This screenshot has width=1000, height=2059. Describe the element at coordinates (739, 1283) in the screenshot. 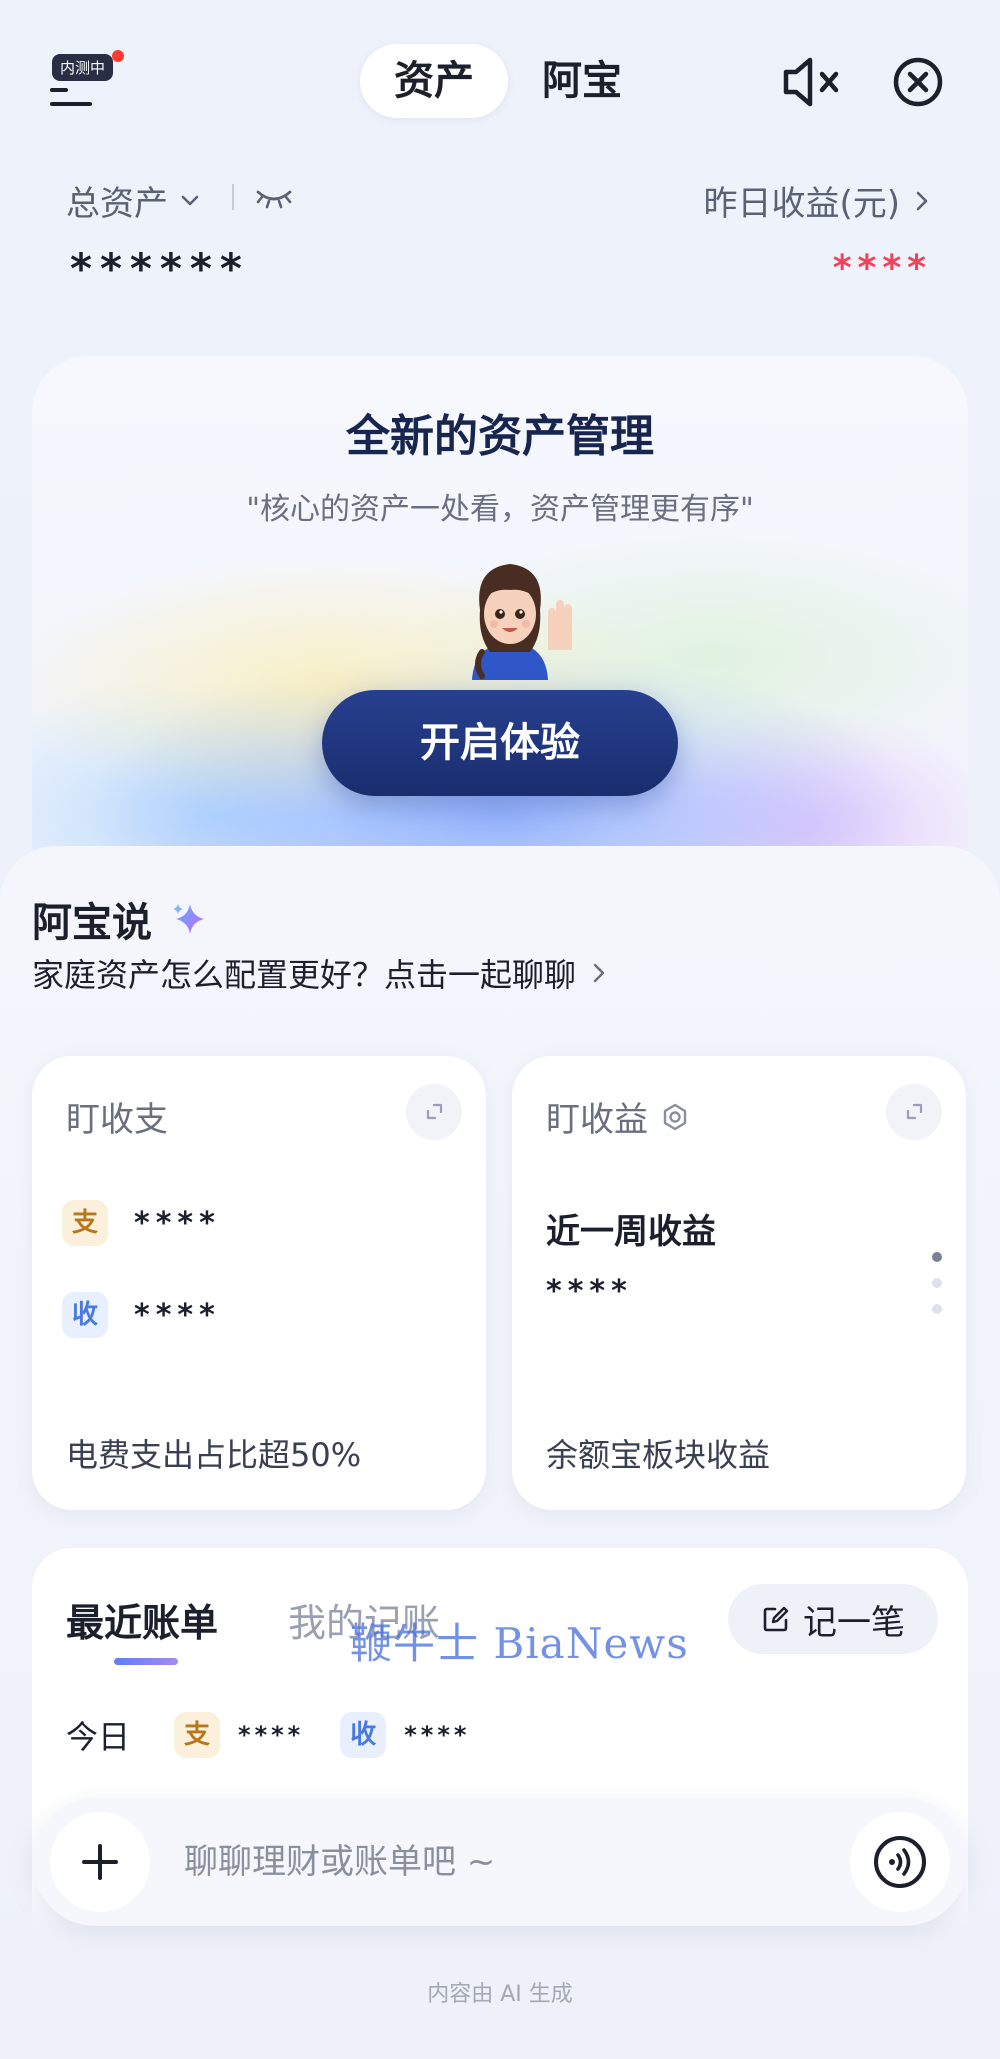

I see `earnings-card: 盯收益 近一周收益 **** 余额宝板块收益` at that location.